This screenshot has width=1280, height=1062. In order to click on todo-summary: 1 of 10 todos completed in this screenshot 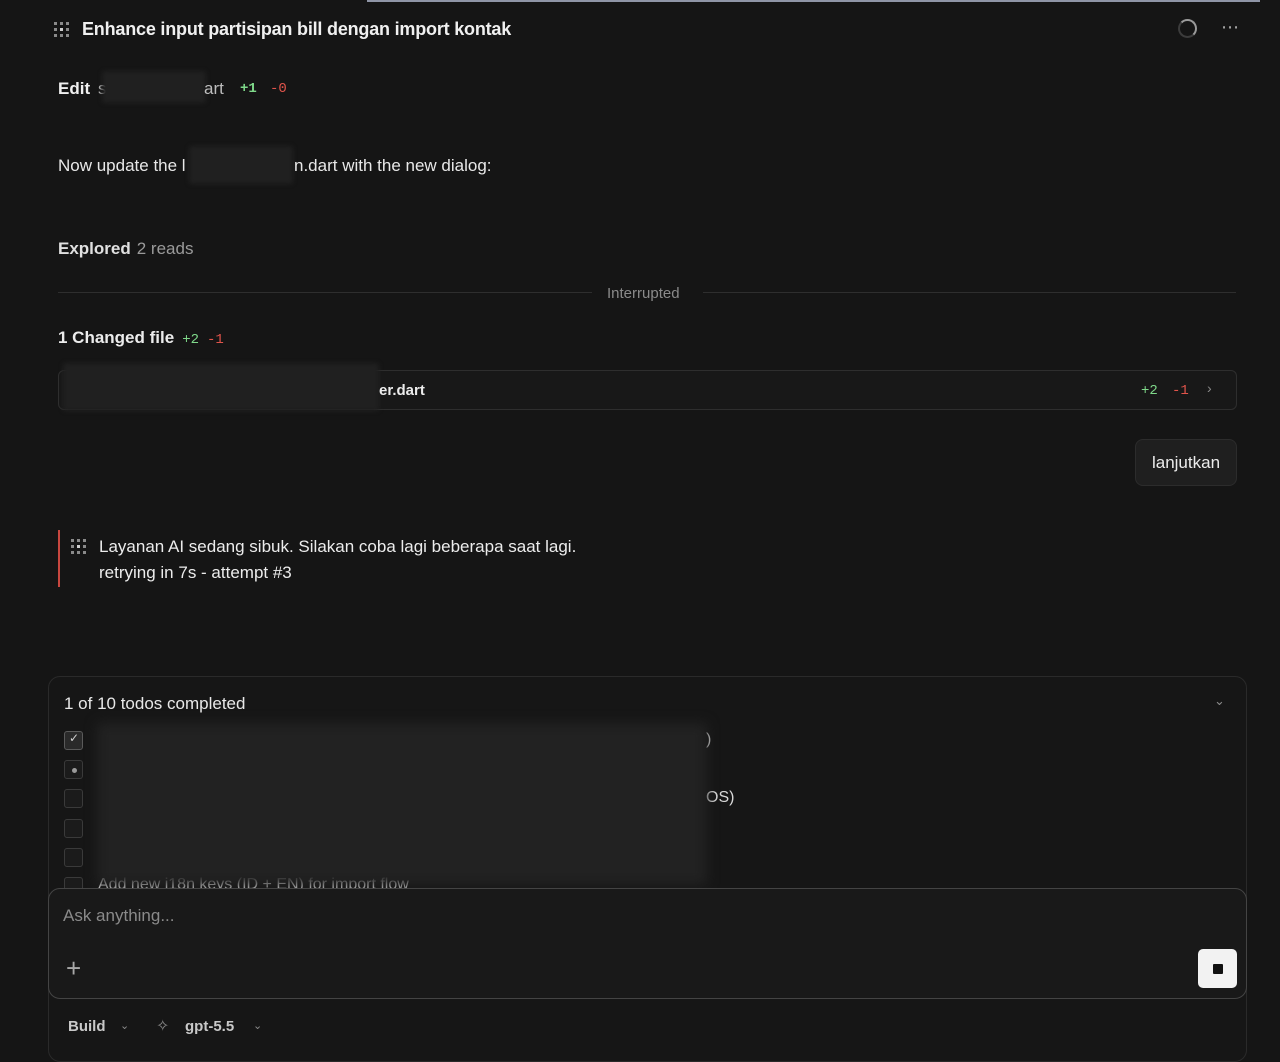, I will do `click(155, 703)`.